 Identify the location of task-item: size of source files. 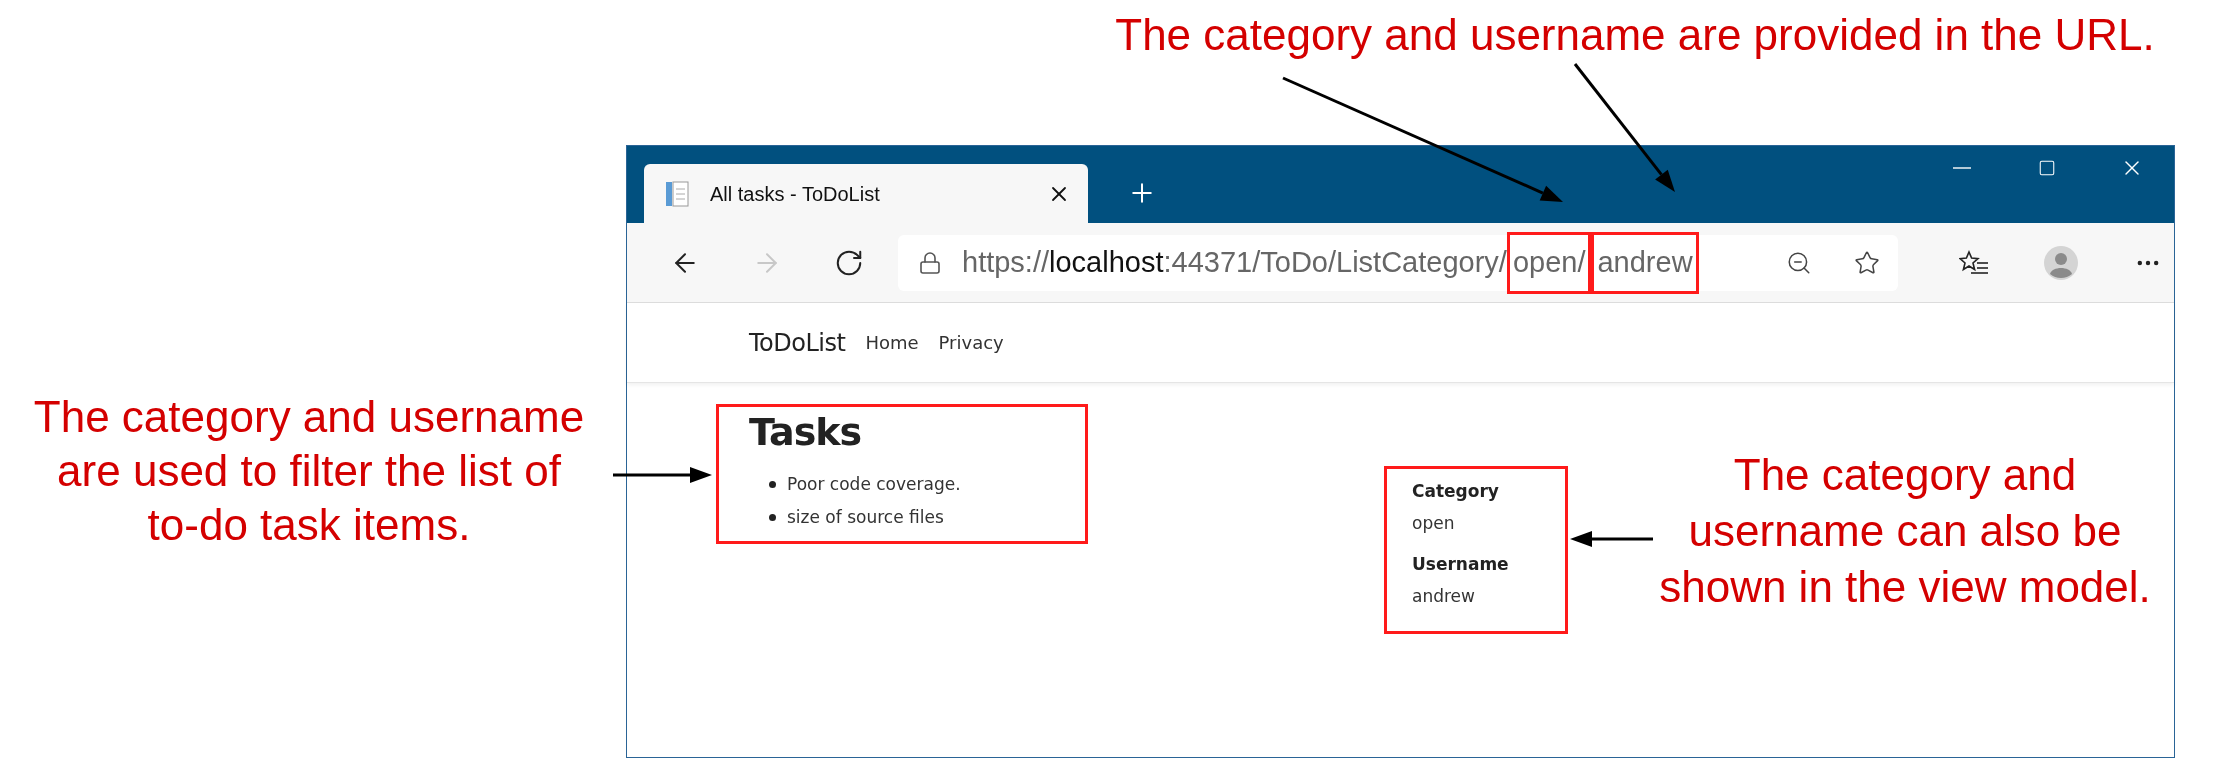
(917, 517).